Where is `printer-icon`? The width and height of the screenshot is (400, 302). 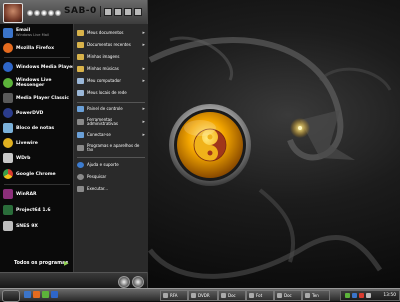 printer-icon is located at coordinates (80, 148).